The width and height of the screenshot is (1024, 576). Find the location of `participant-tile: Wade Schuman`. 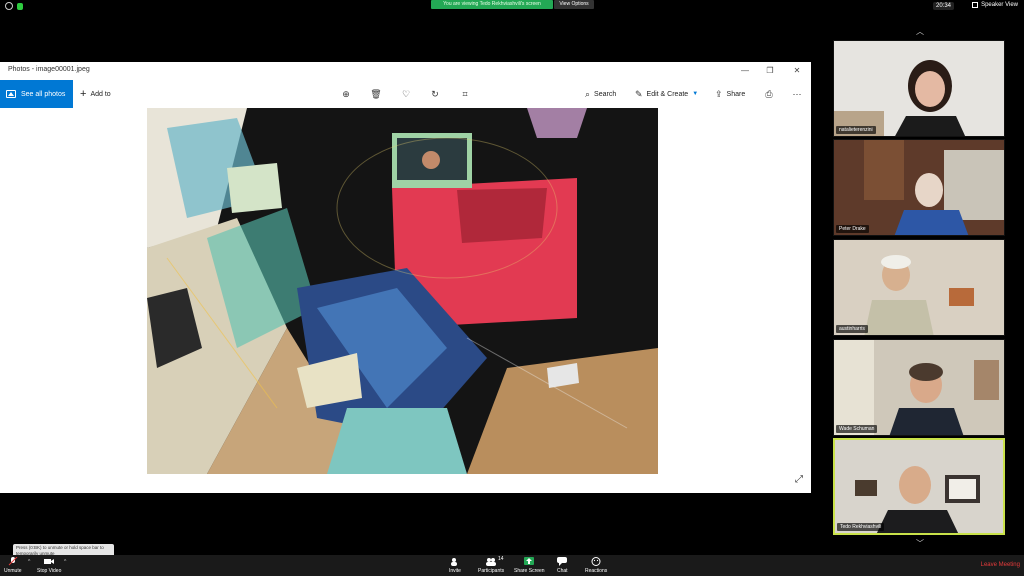

participant-tile: Wade Schuman is located at coordinates (919, 387).